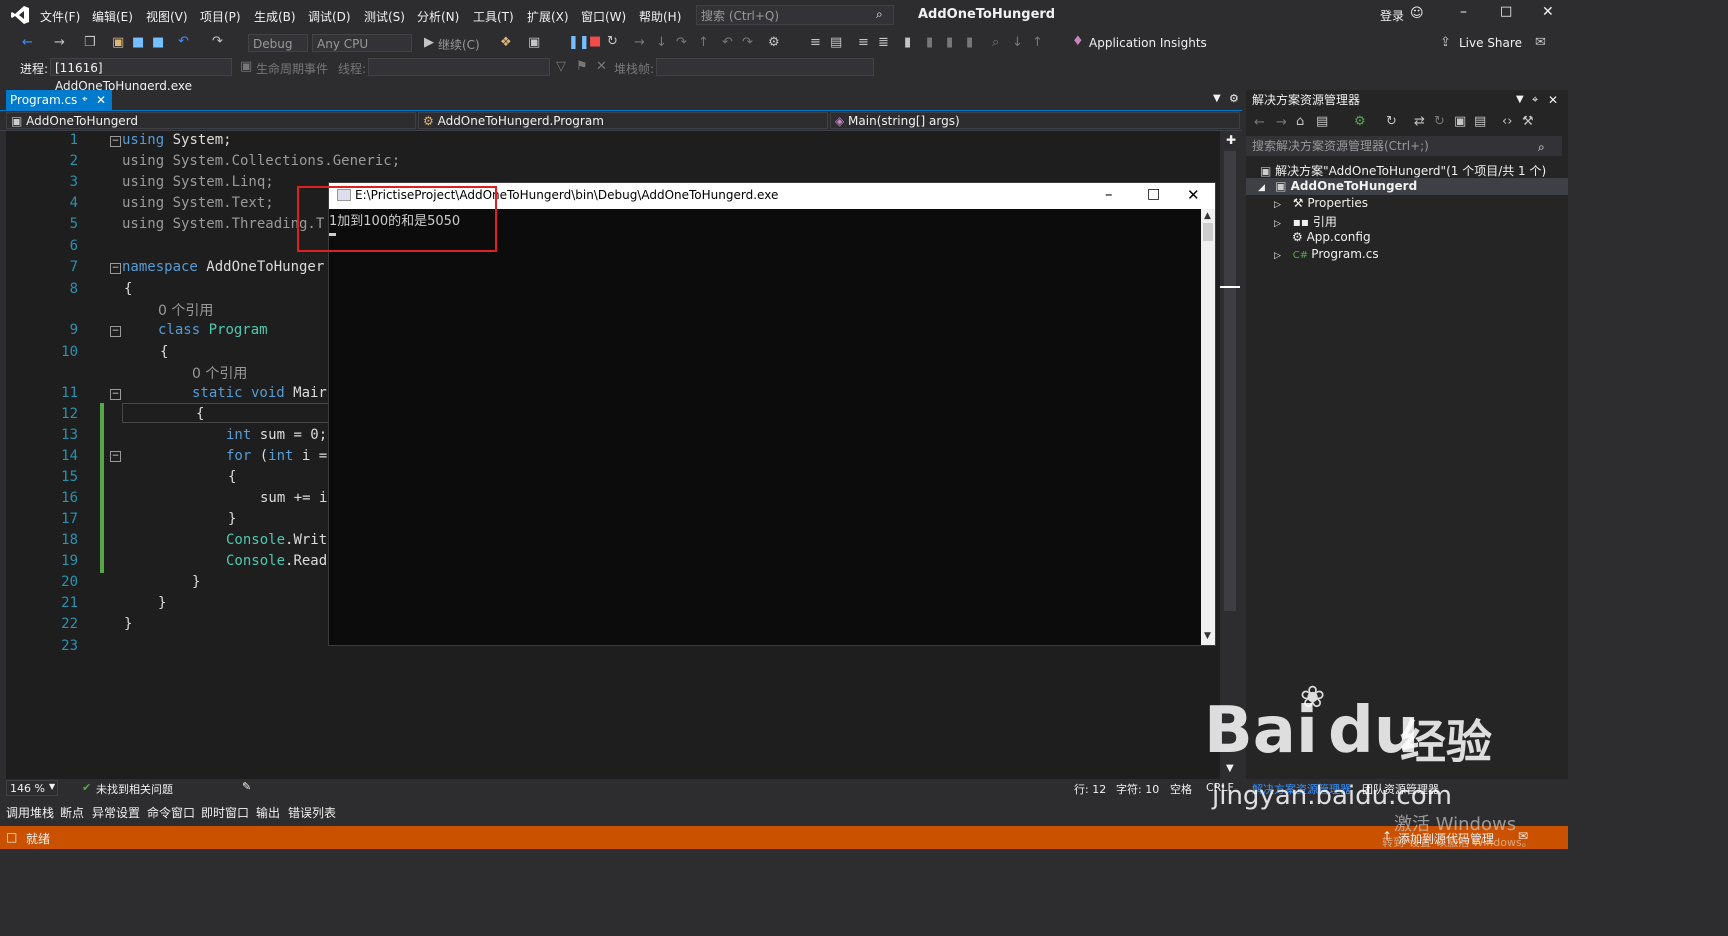 This screenshot has width=1728, height=936. Describe the element at coordinates (1078, 41) in the screenshot. I see `lightbulb-icon: ♦` at that location.